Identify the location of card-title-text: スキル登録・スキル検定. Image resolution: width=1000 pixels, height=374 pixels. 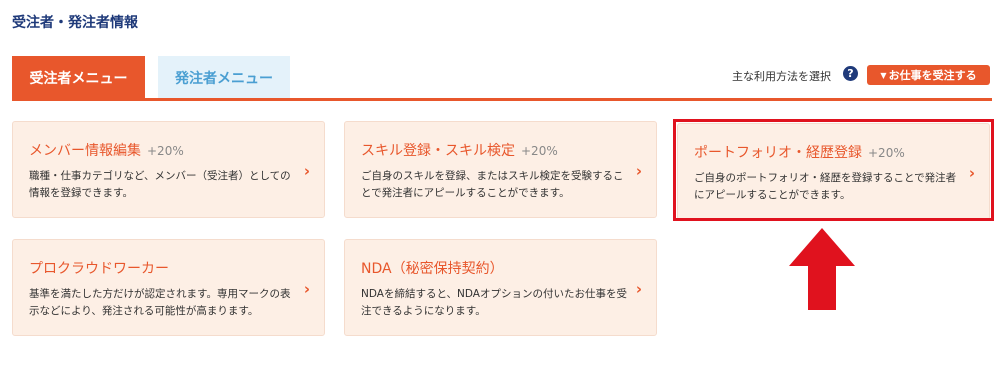
(438, 151).